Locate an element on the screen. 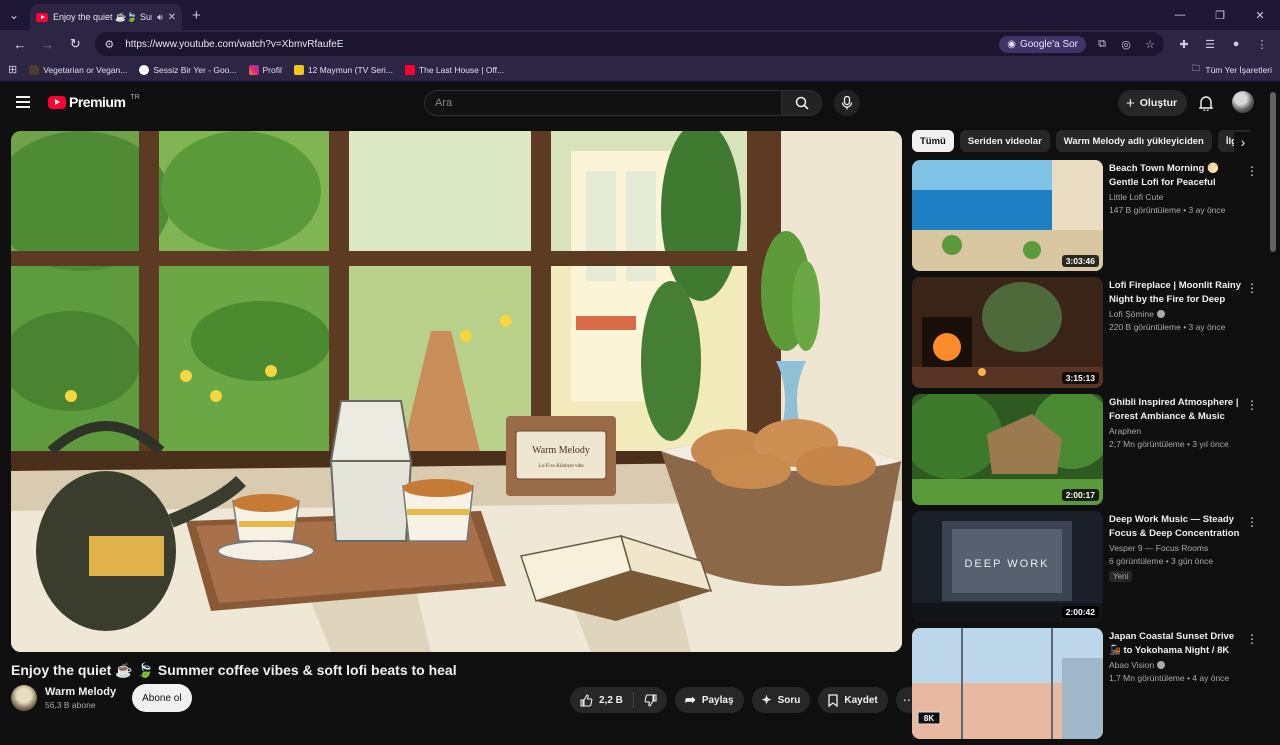 Image resolution: width=1280 pixels, height=745 pixels. channel-label: Little Lofi Cute is located at coordinates (1136, 197).